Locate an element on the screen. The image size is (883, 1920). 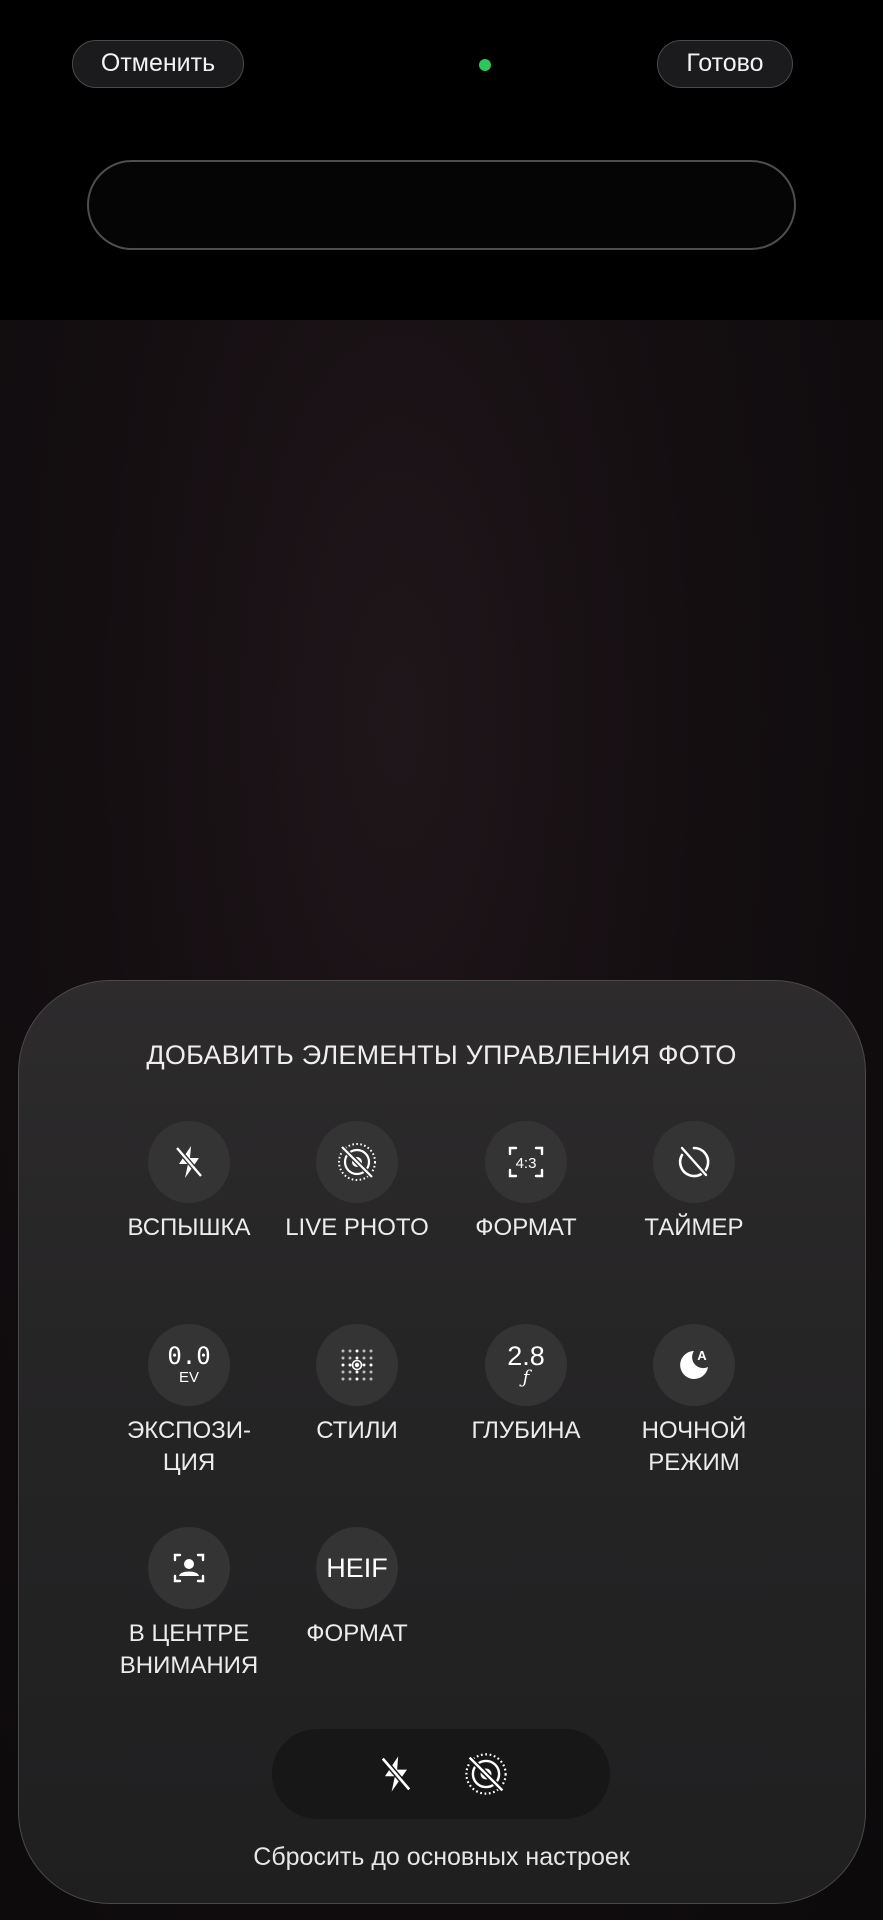
cancel-button: Отменить is located at coordinates (158, 64).